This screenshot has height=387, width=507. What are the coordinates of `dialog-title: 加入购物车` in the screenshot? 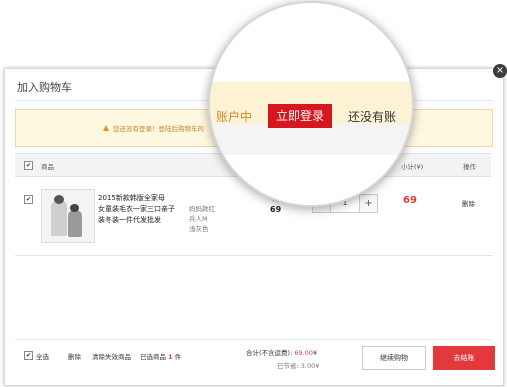 It's located at (44, 87).